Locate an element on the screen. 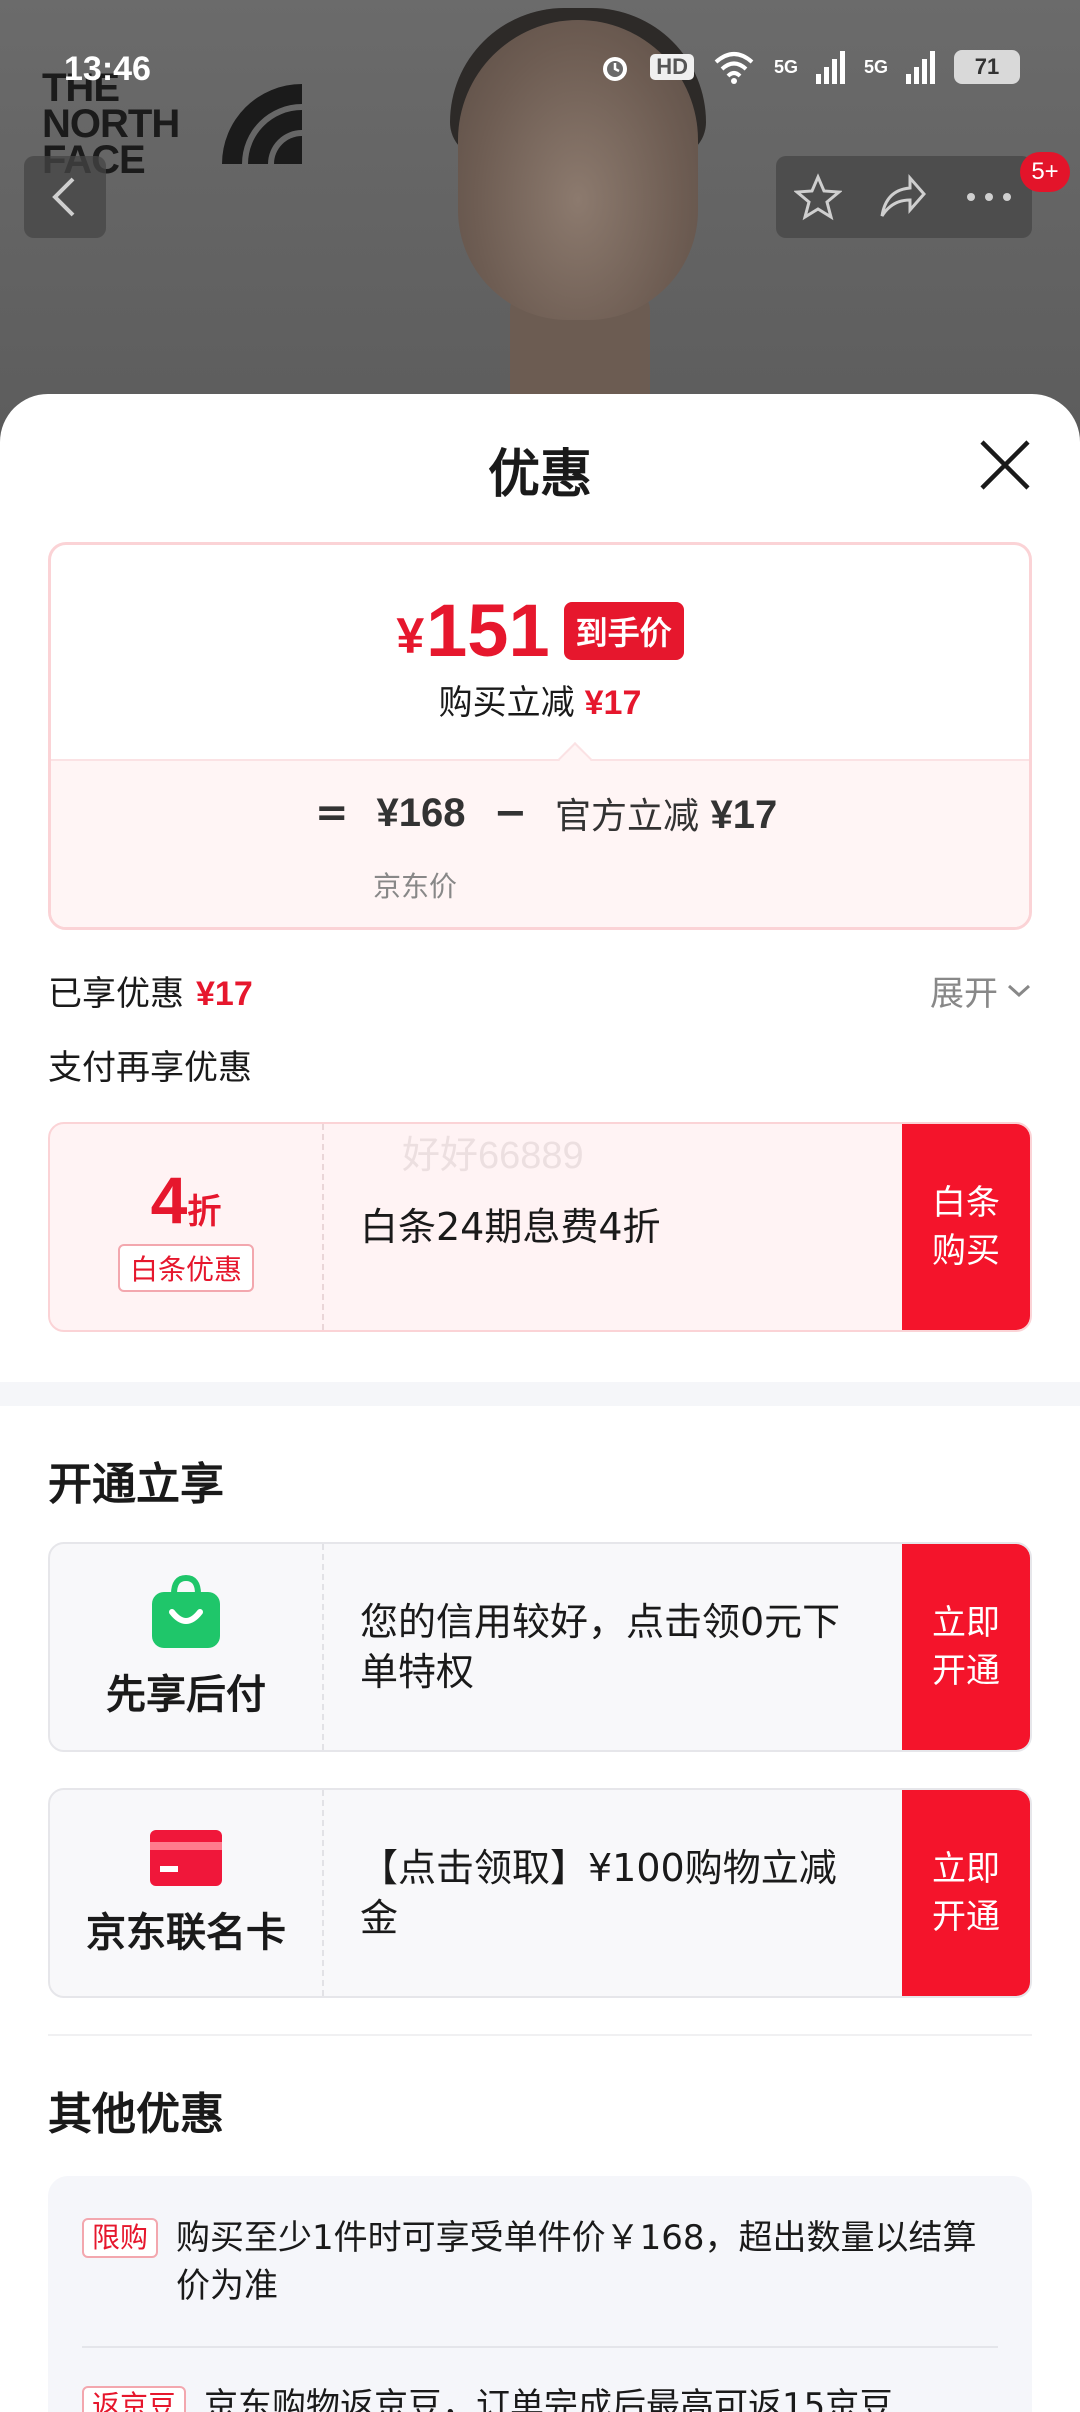  other-offer-item: 限购 购买至少1件时可享受单件价￥168，超出数量以结算价为准 is located at coordinates (532, 2262).